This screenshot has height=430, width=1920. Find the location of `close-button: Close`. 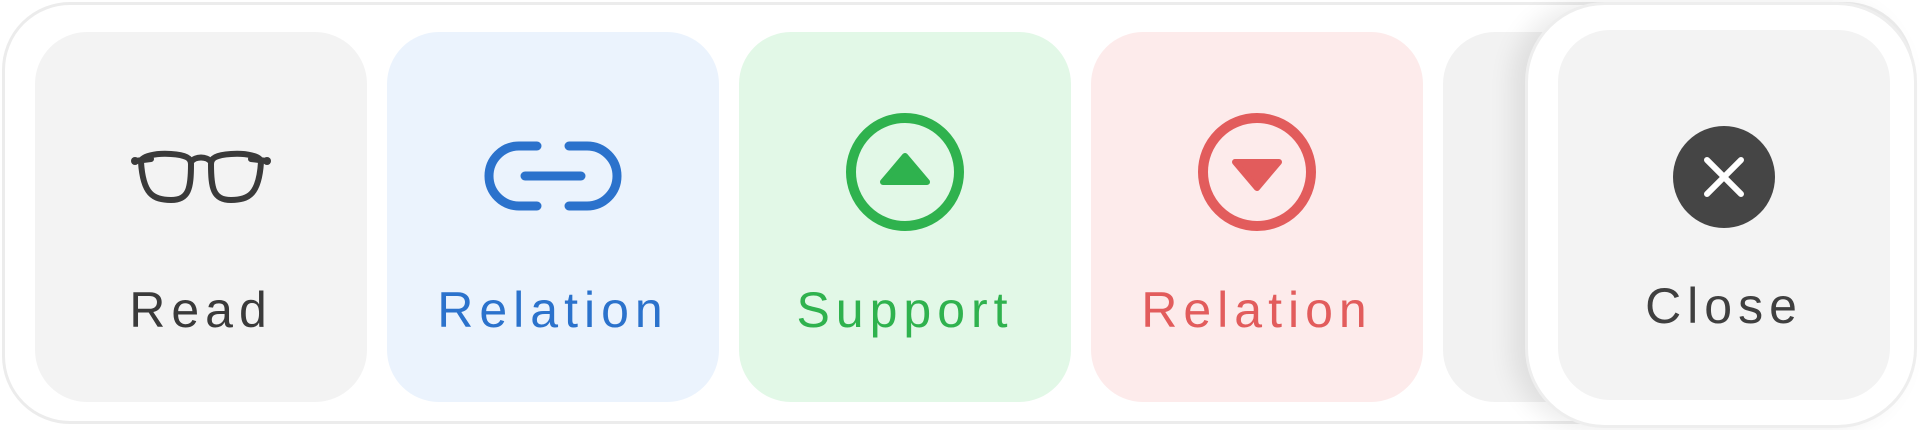

close-button: Close is located at coordinates (1724, 215).